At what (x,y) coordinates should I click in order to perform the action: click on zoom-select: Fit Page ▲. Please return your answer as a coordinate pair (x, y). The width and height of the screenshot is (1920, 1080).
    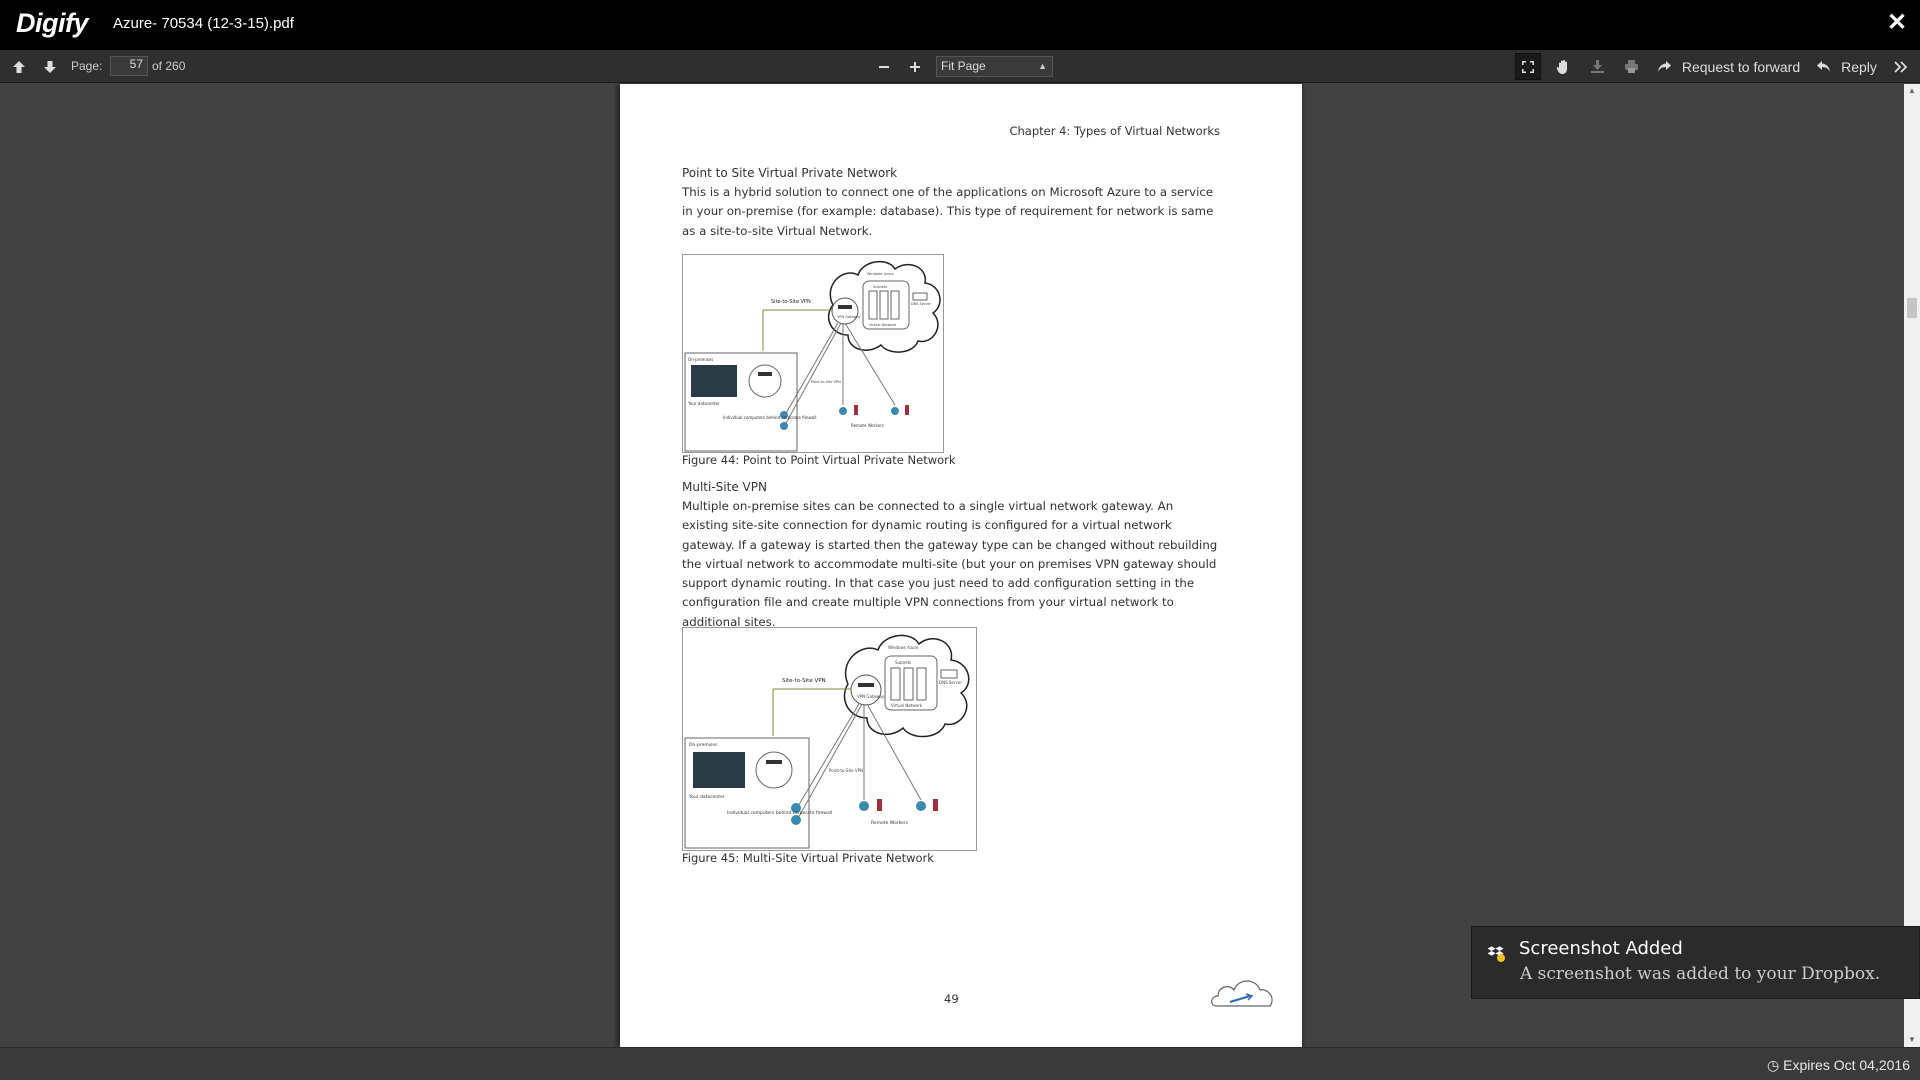
    Looking at the image, I should click on (994, 66).